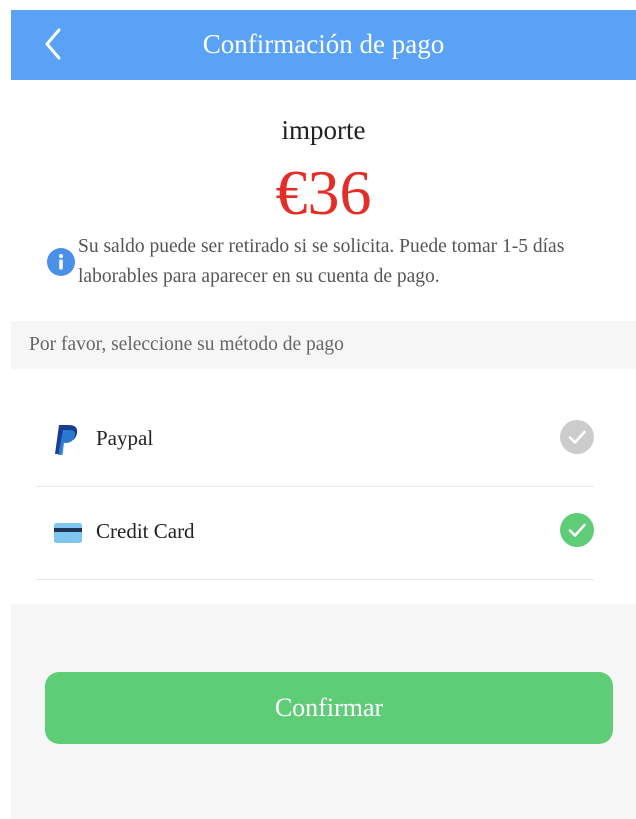 This screenshot has width=636, height=819. What do you see at coordinates (61, 262) in the screenshot?
I see `info-icon` at bounding box center [61, 262].